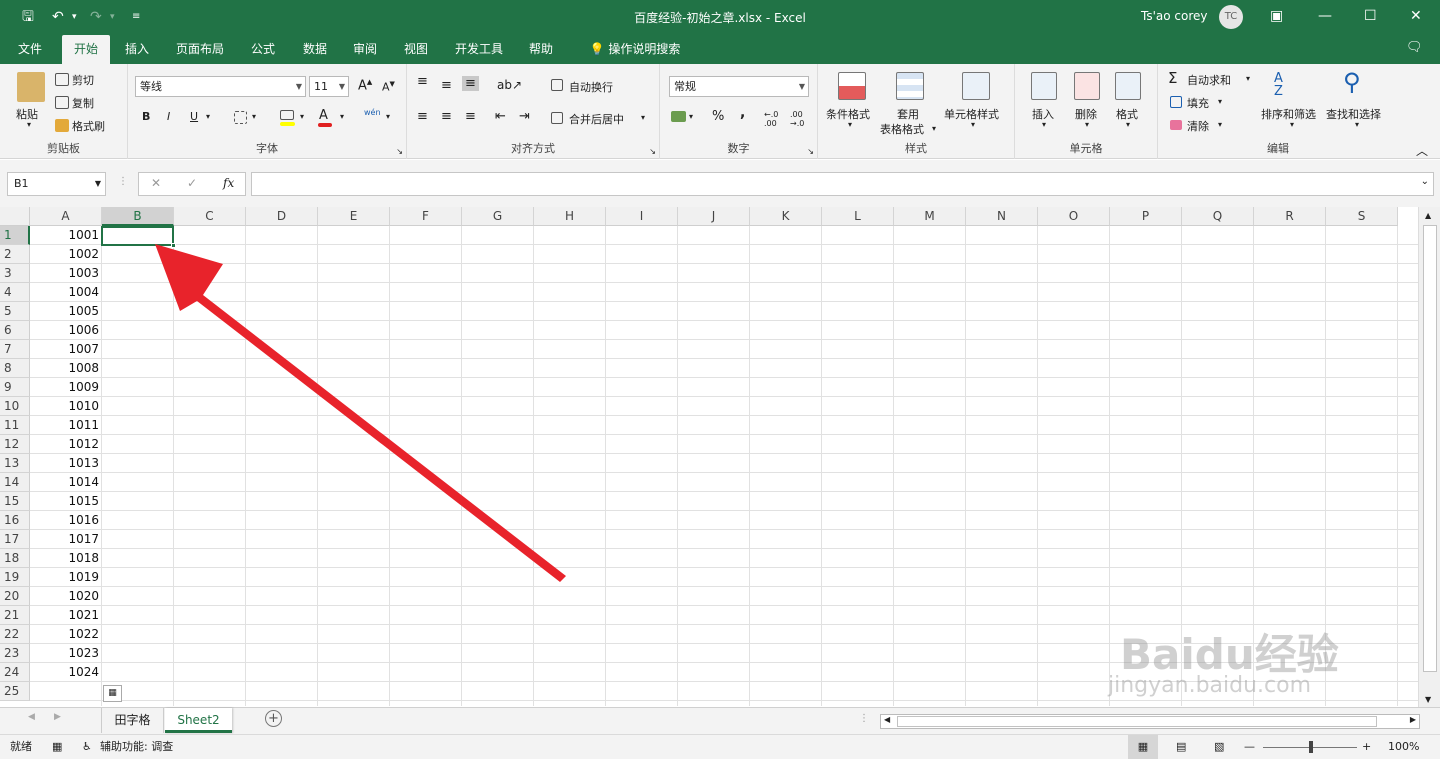 Image resolution: width=1440 pixels, height=759 pixels. I want to click on currency-icon, so click(678, 116).